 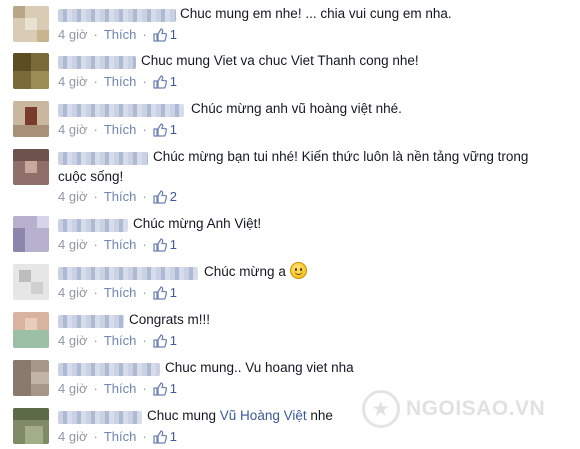 I want to click on like-count: 2, so click(x=173, y=196).